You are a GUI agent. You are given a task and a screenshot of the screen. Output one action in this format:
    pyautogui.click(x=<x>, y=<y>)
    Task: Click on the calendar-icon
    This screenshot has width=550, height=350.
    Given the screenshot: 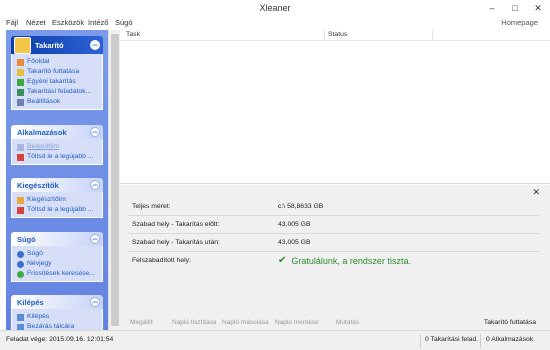 What is the action you would take?
    pyautogui.click(x=20, y=92)
    